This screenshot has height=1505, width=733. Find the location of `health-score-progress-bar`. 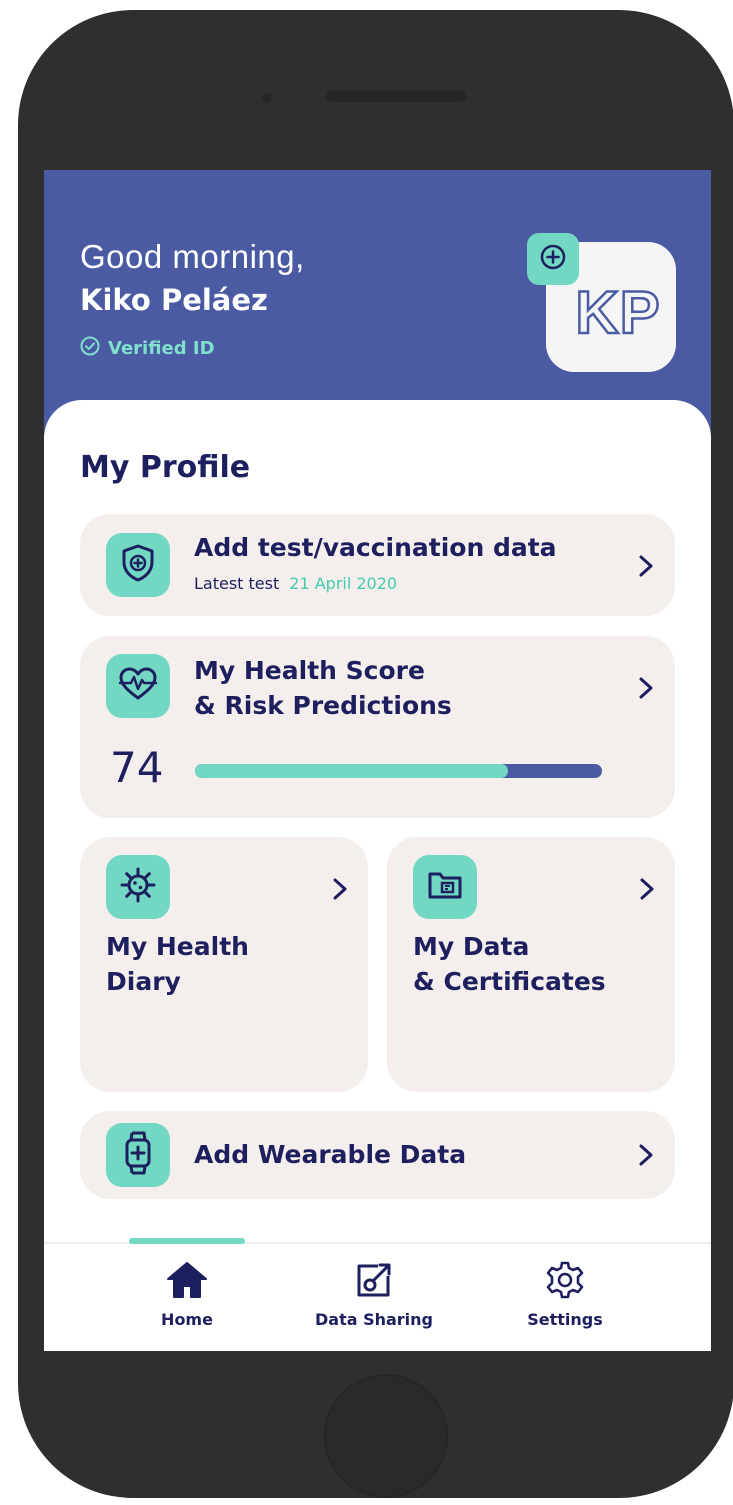

health-score-progress-bar is located at coordinates (398, 771).